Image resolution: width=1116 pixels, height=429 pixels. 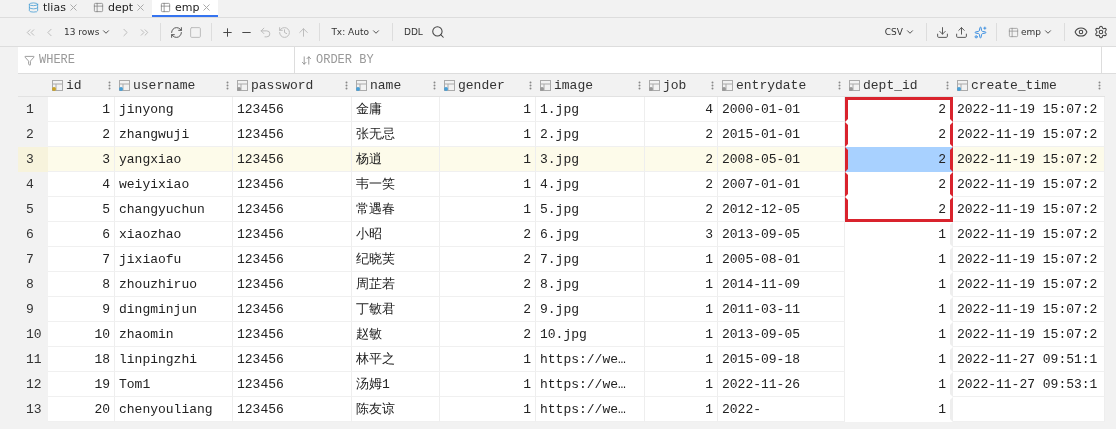 What do you see at coordinates (33, 359) in the screenshot?
I see `row-number: 11` at bounding box center [33, 359].